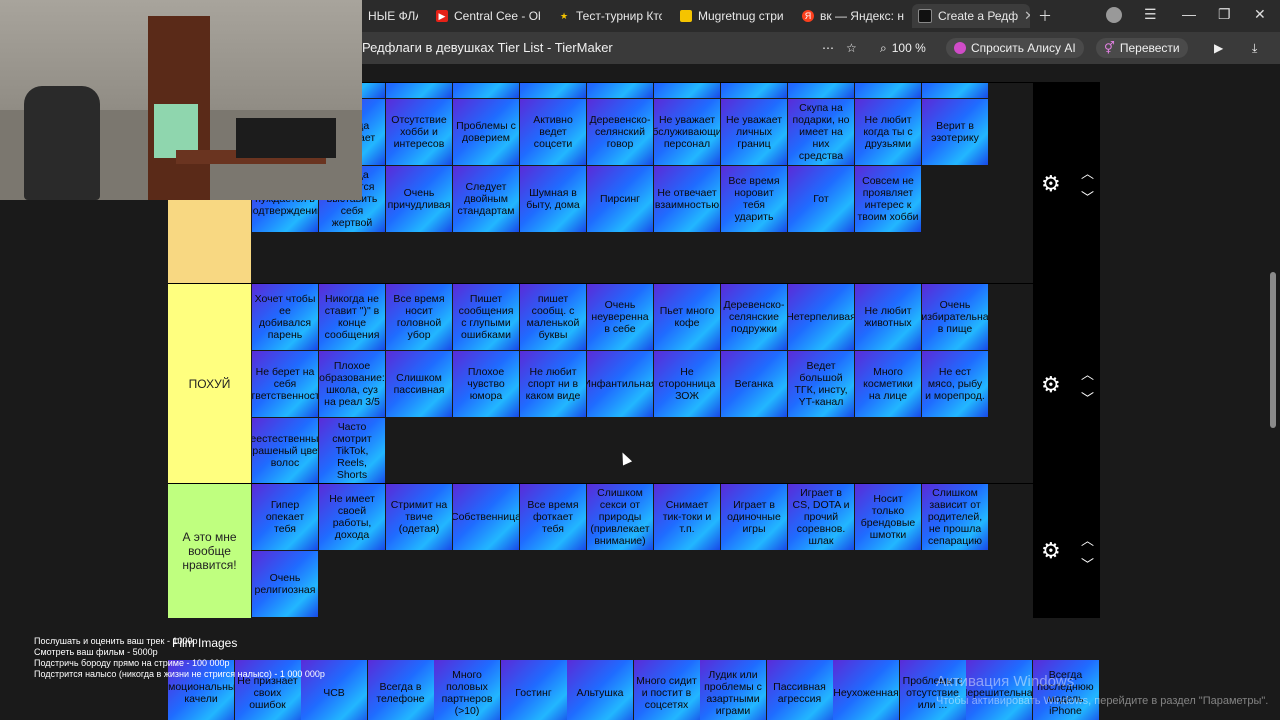  What do you see at coordinates (486, 199) in the screenshot?
I see `tier-item: Следует двойным стандартам` at bounding box center [486, 199].